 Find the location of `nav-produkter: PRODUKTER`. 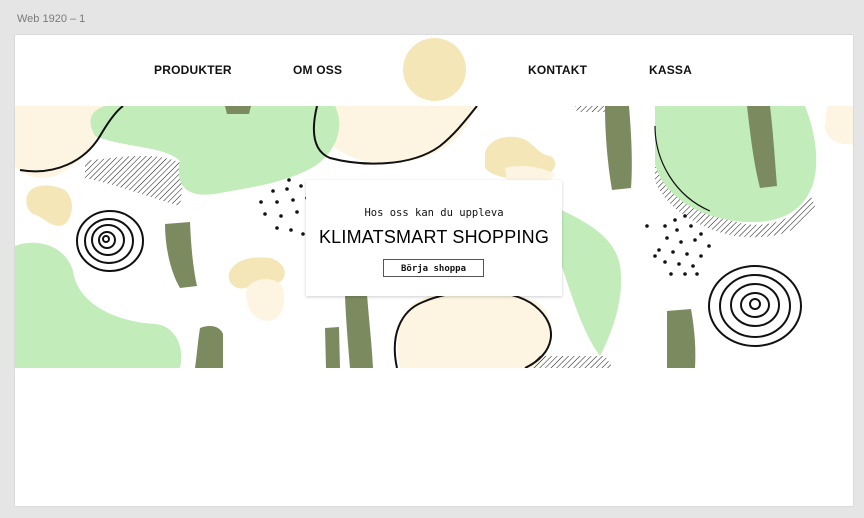

nav-produkter: PRODUKTER is located at coordinates (193, 70).